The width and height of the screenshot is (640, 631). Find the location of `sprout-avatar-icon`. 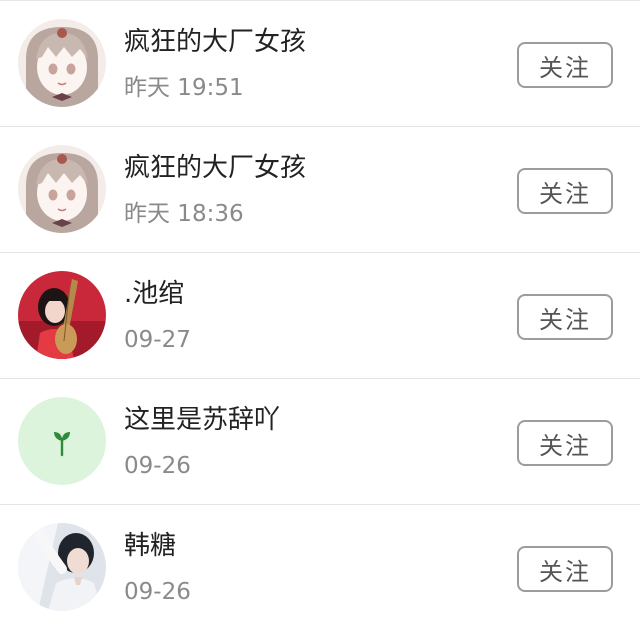

sprout-avatar-icon is located at coordinates (62, 441).